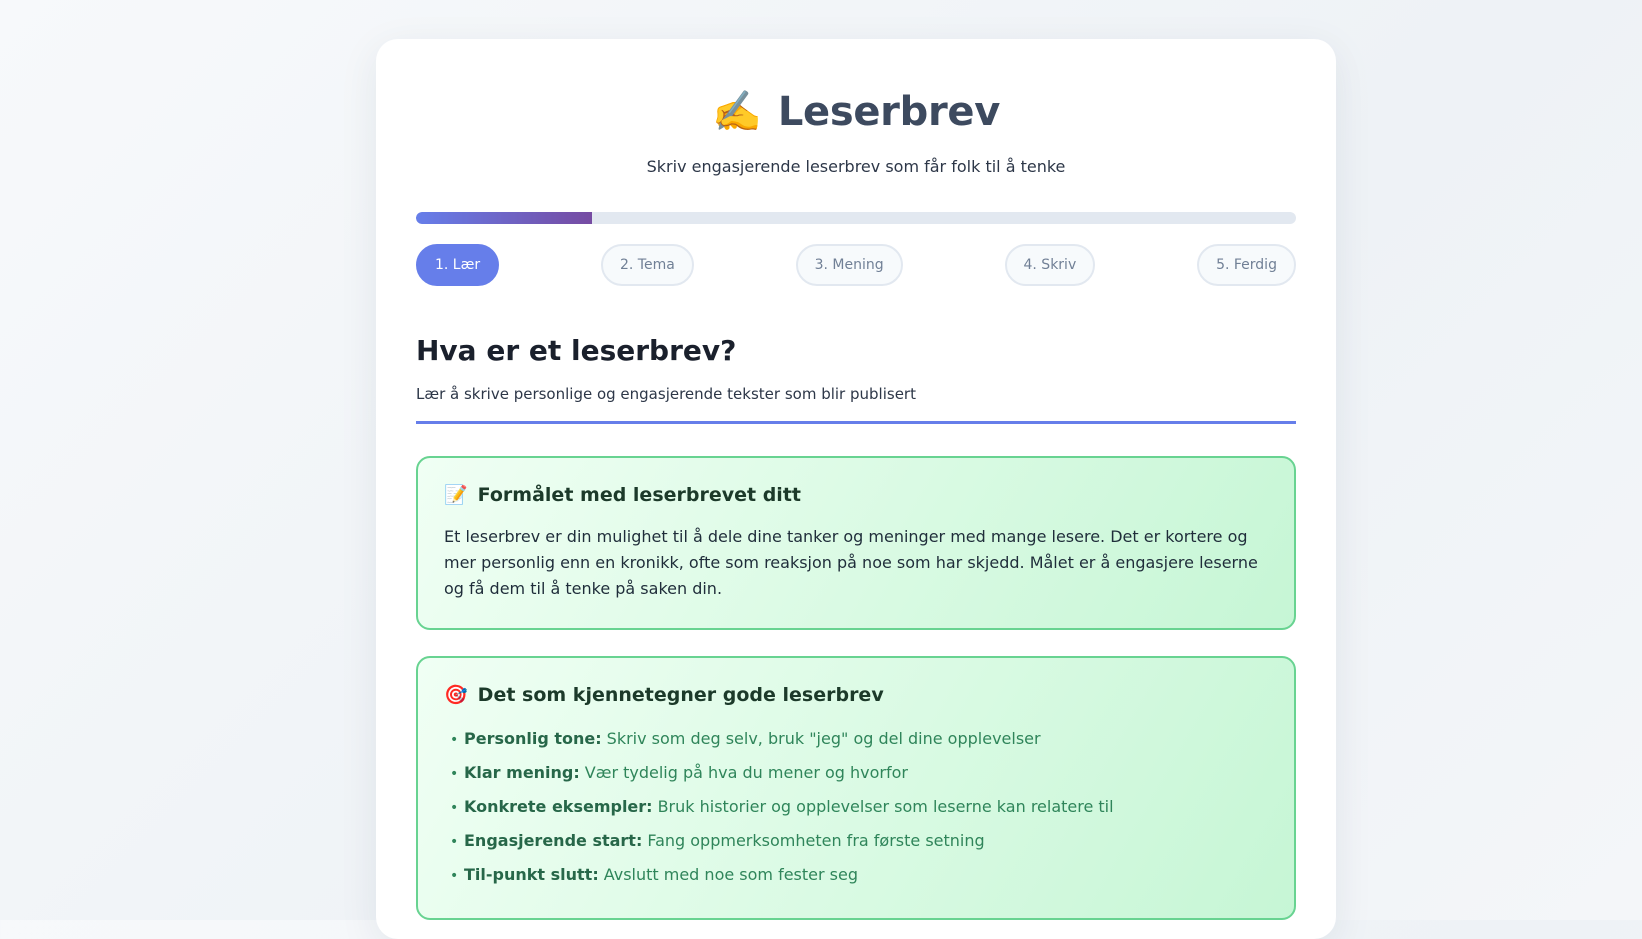 Image resolution: width=1642 pixels, height=939 pixels. I want to click on feature-name: Engasjerende start:, so click(553, 840).